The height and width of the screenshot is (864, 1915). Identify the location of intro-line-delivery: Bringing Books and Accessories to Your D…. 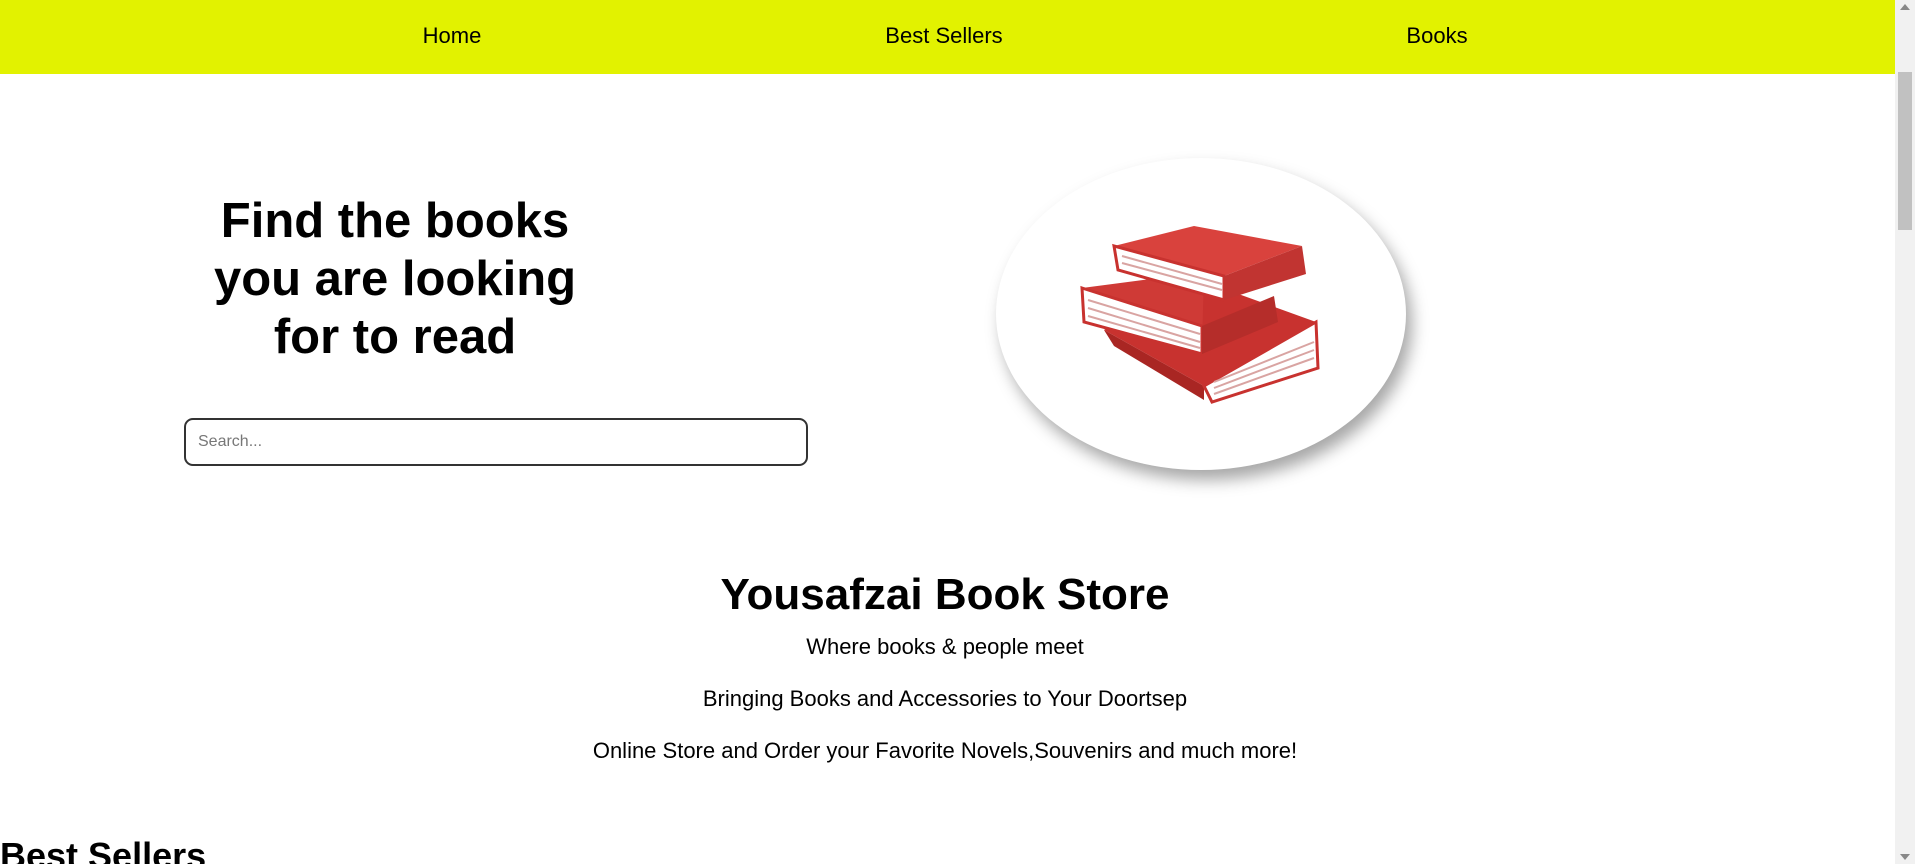
(945, 698).